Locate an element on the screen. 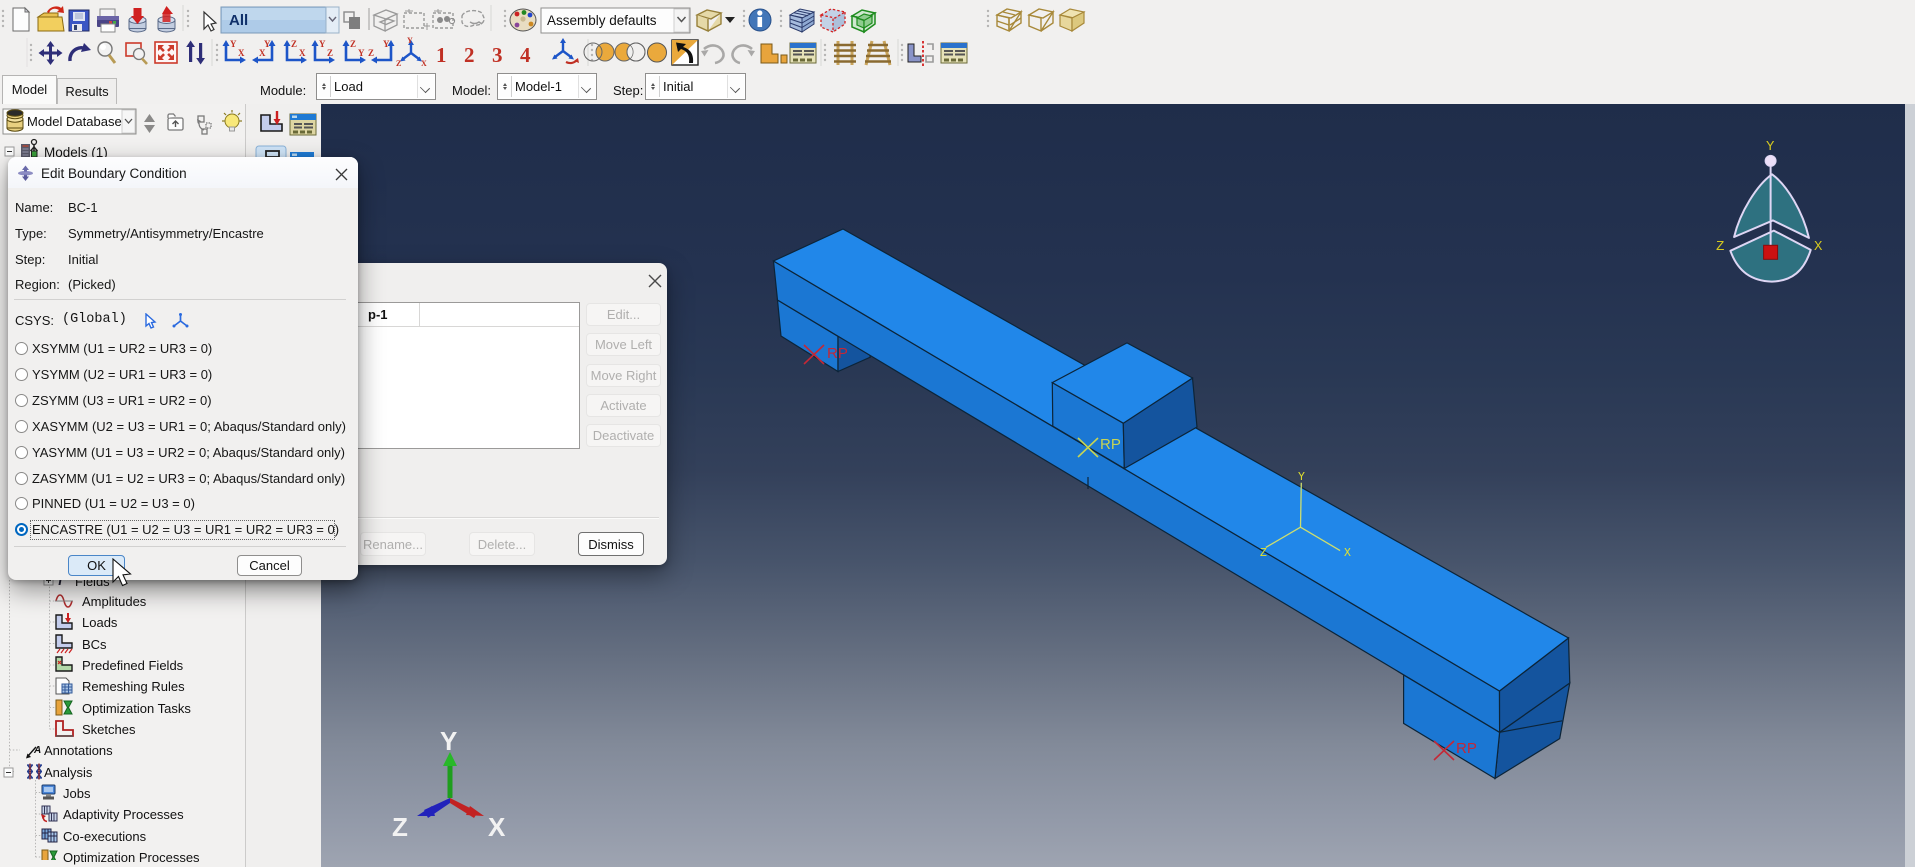 This screenshot has width=1915, height=867. svg-text: Model Database is located at coordinates (74, 121).